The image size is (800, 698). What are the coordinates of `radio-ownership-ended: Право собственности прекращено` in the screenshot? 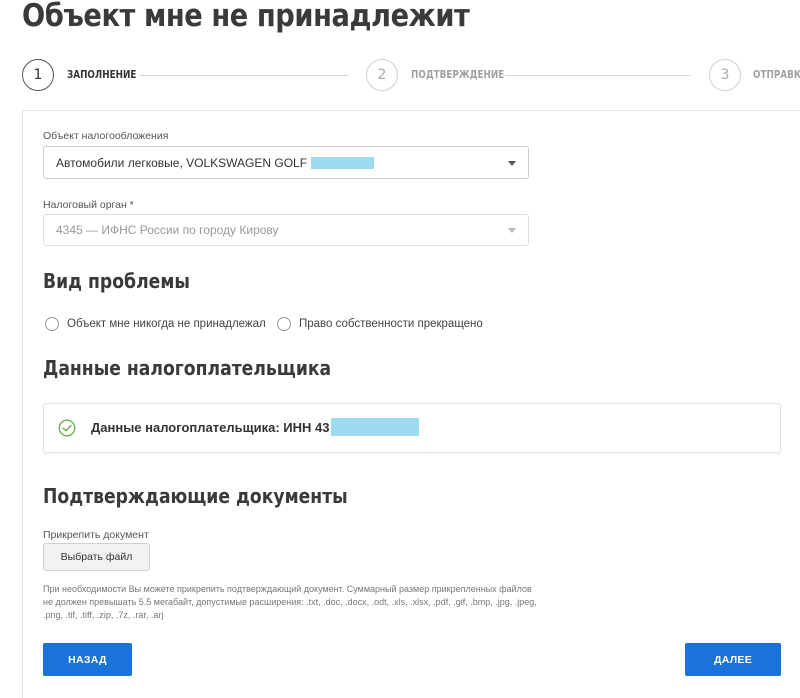 It's located at (380, 324).